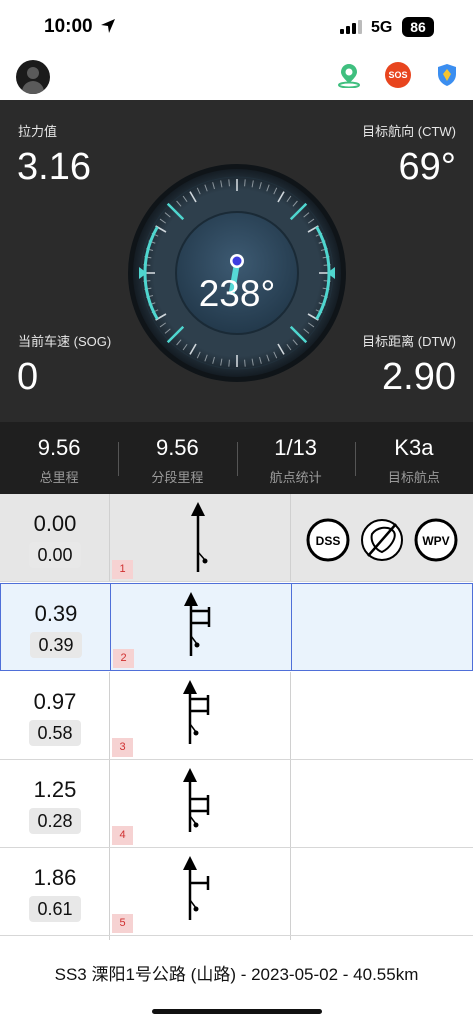  I want to click on summary-strip: 9.56 总里程 9.56 分段里程 1/13 航点统计 K3a 目标航点, so click(236, 458).